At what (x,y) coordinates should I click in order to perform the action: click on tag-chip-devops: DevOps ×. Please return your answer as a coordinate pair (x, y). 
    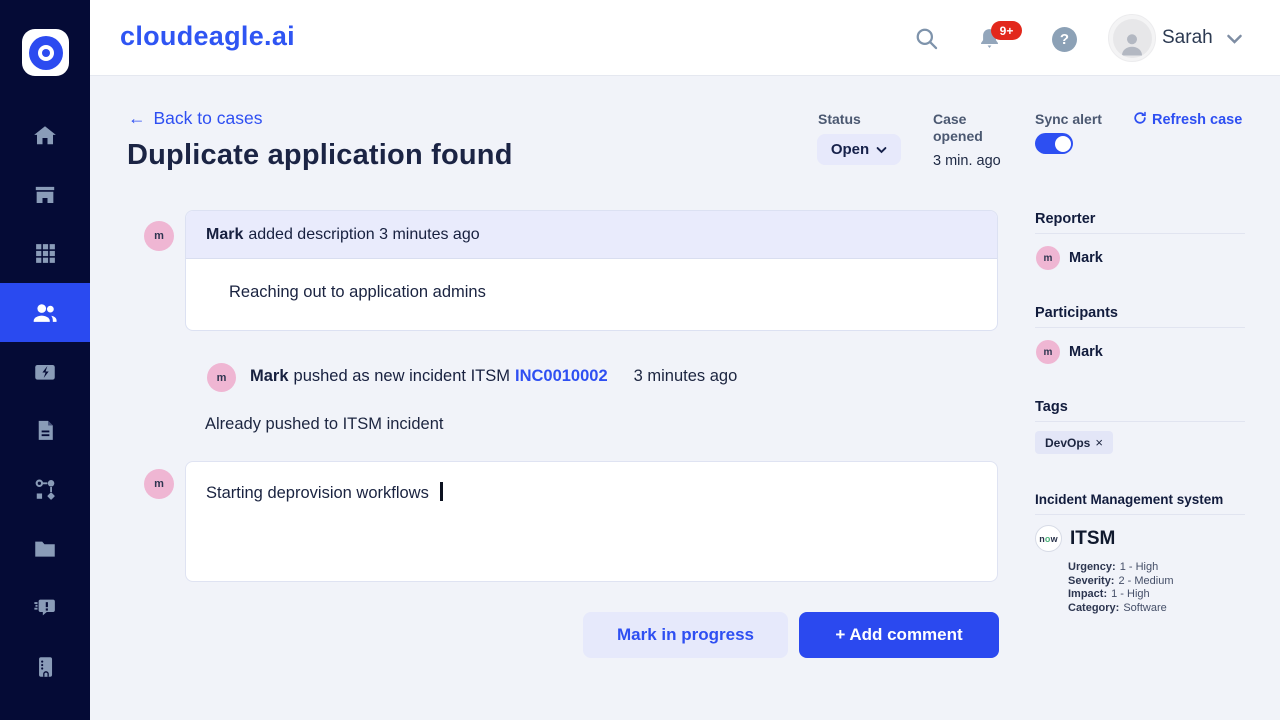
    Looking at the image, I should click on (1074, 442).